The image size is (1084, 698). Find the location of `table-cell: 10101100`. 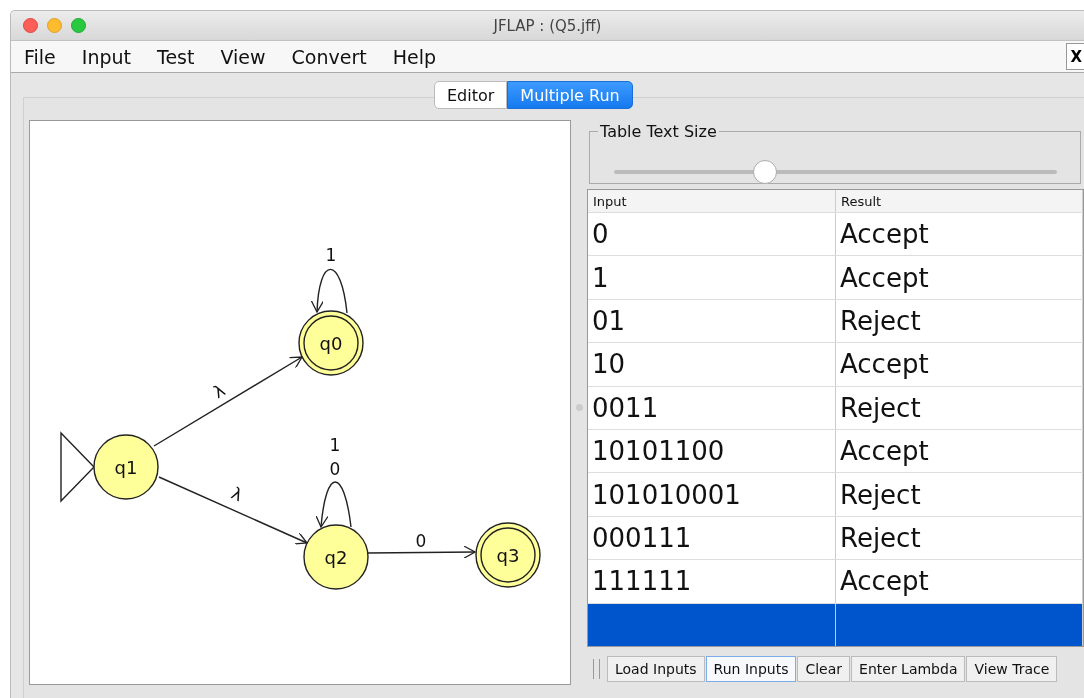

table-cell: 10101100 is located at coordinates (712, 451).